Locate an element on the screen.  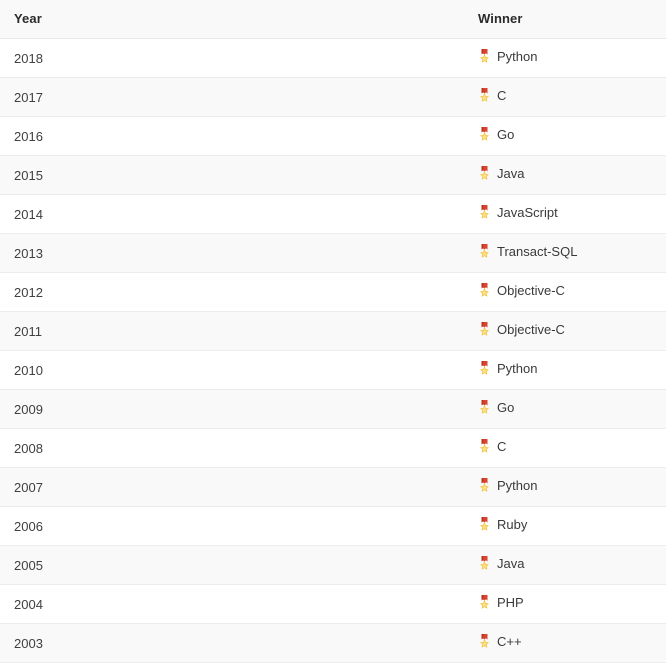
winner-content: Transact-SQL is located at coordinates (527, 251).